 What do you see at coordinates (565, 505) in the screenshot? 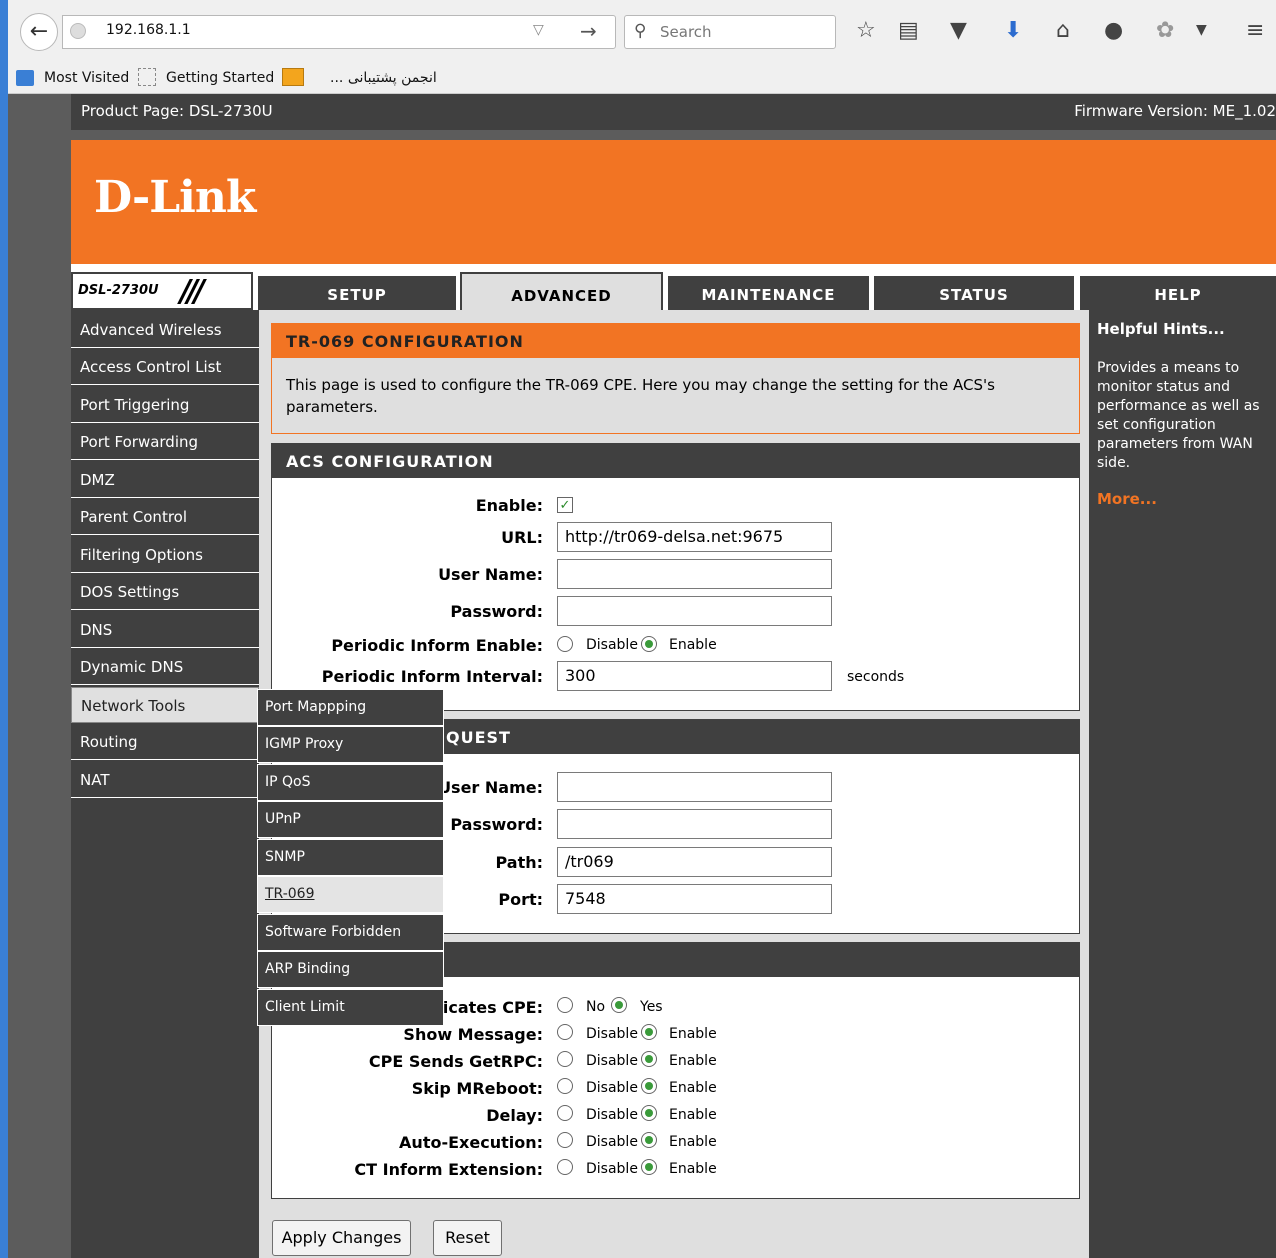
I see `enable-checkbox: ✓` at bounding box center [565, 505].